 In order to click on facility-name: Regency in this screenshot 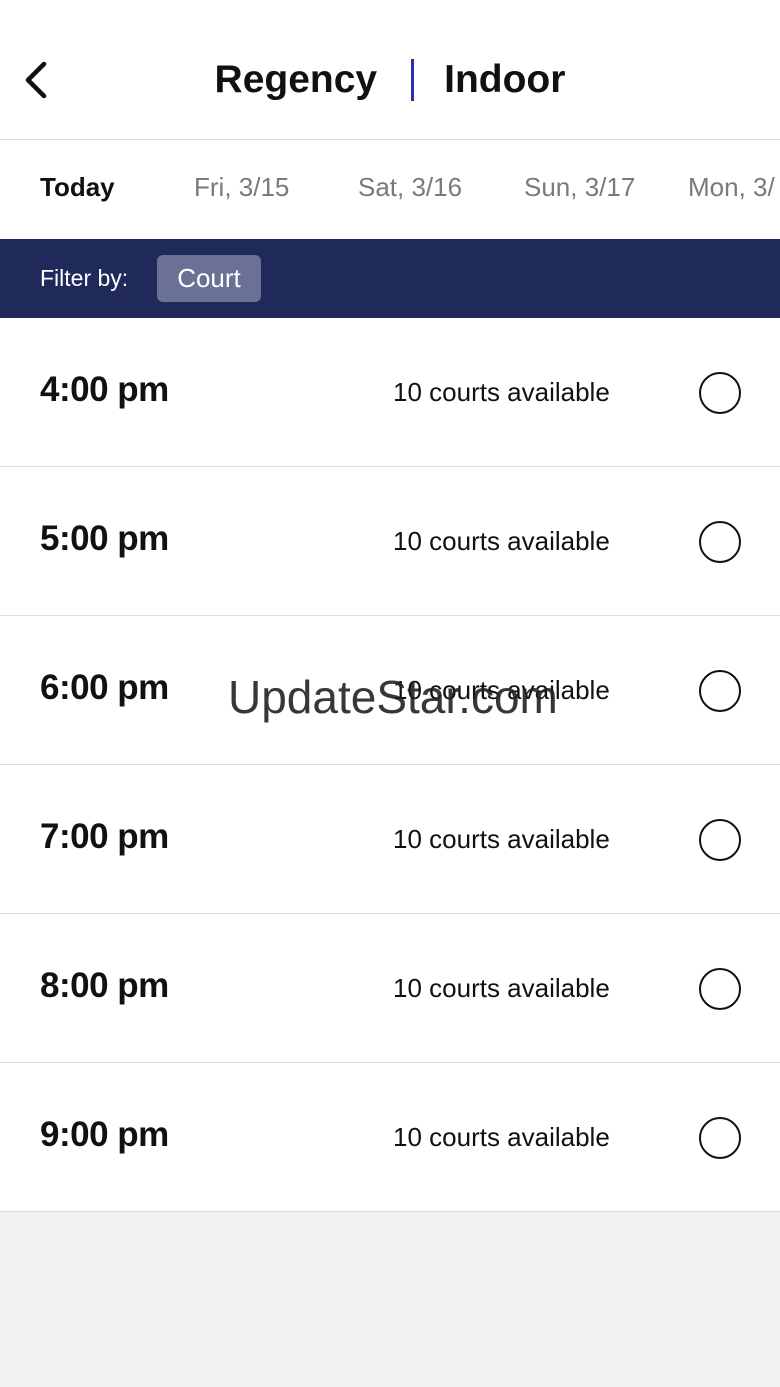, I will do `click(296, 79)`.